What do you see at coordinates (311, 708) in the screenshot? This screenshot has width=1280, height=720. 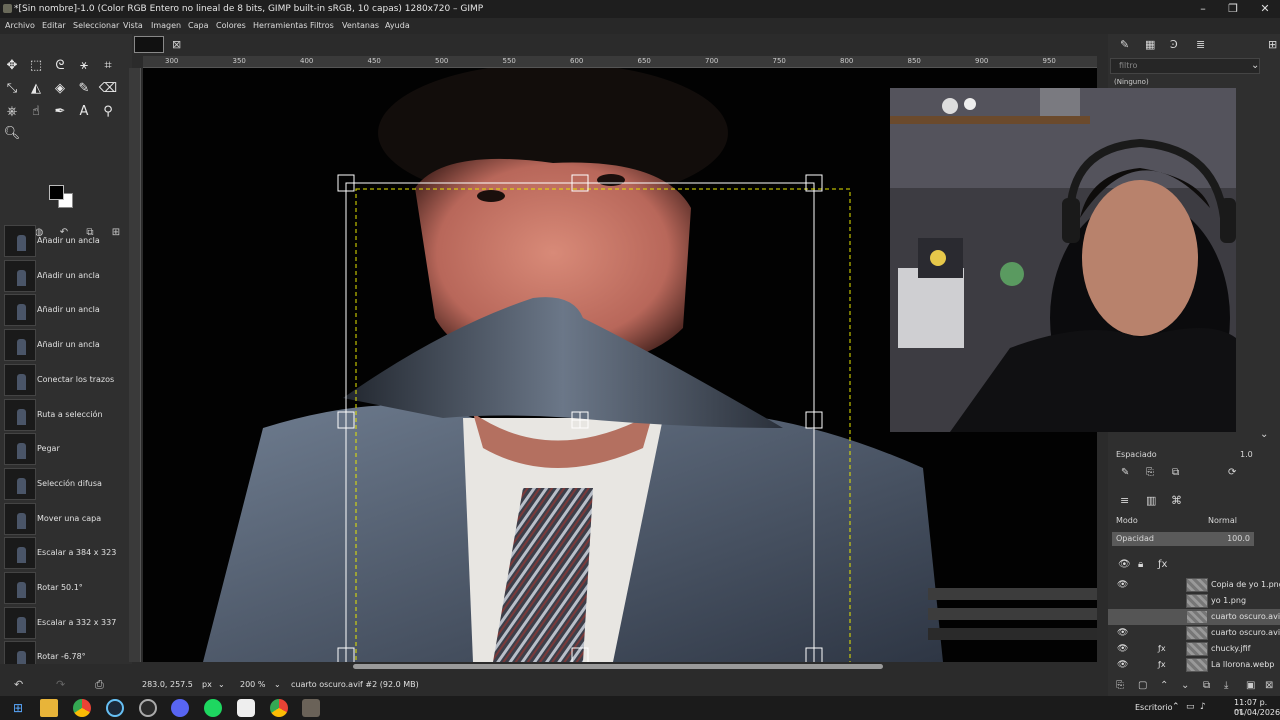 I see `gimp-taskbar-icon` at bounding box center [311, 708].